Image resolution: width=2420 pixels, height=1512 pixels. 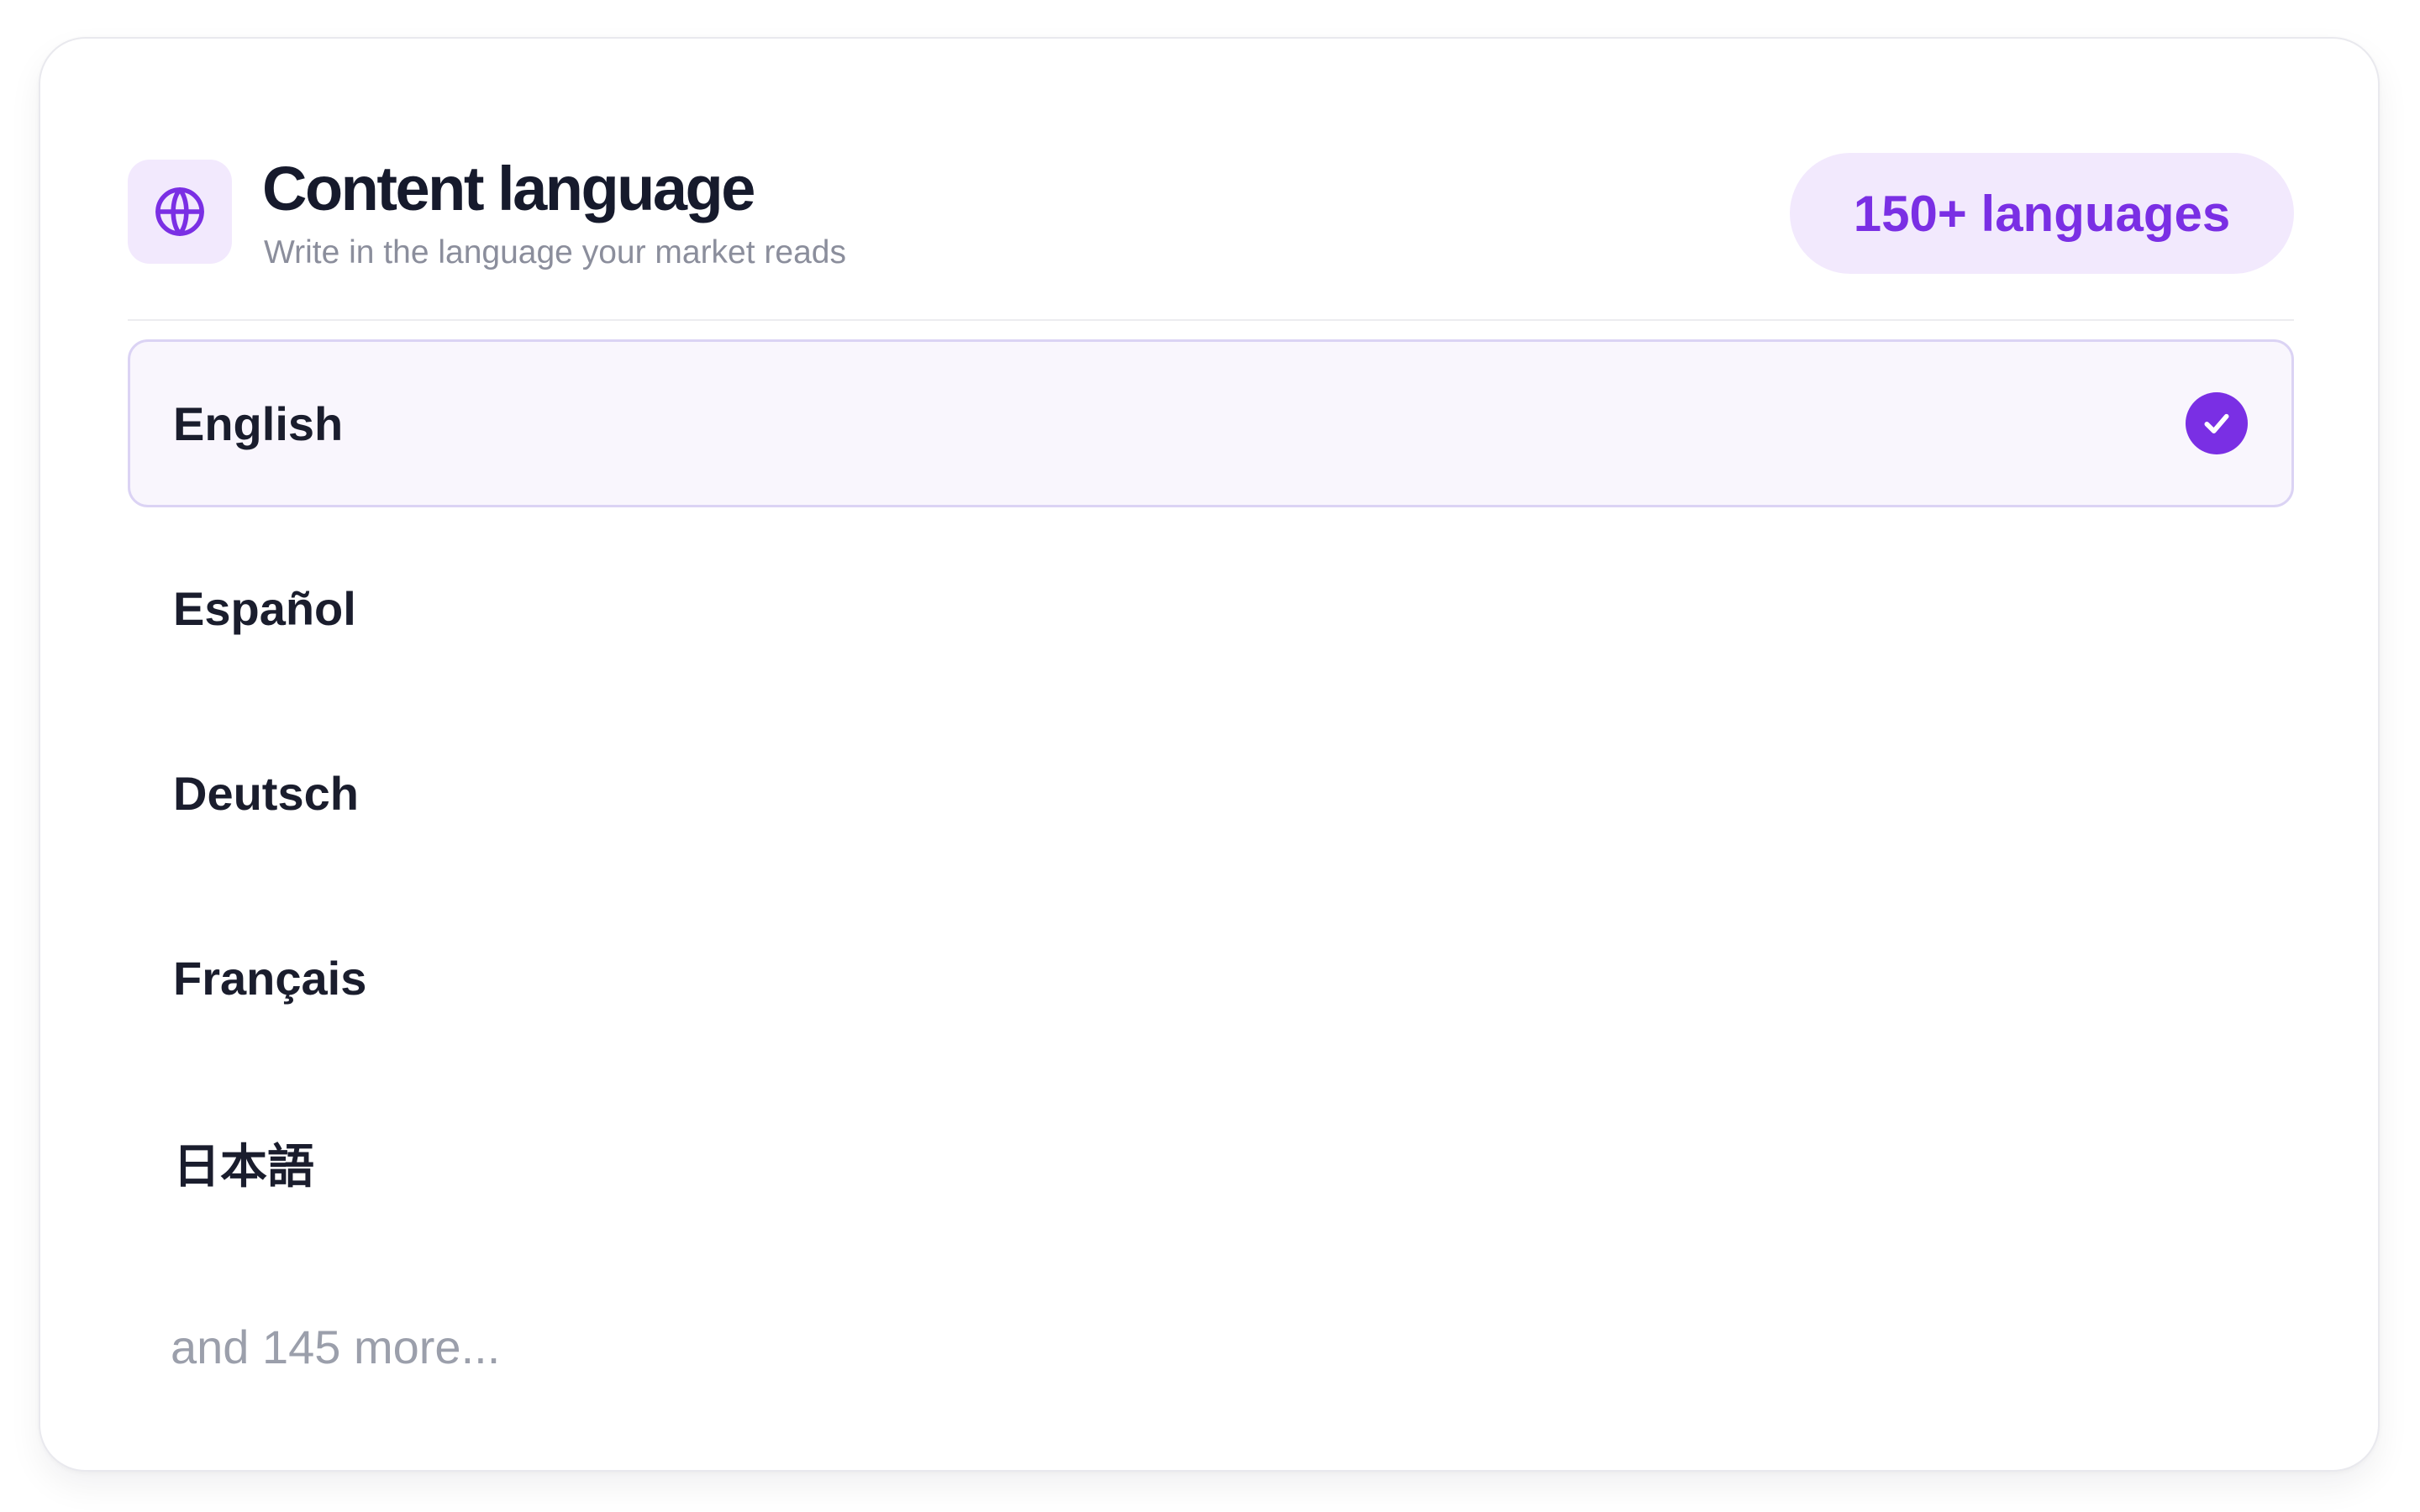 What do you see at coordinates (1211, 423) in the screenshot?
I see `language-option-english: English` at bounding box center [1211, 423].